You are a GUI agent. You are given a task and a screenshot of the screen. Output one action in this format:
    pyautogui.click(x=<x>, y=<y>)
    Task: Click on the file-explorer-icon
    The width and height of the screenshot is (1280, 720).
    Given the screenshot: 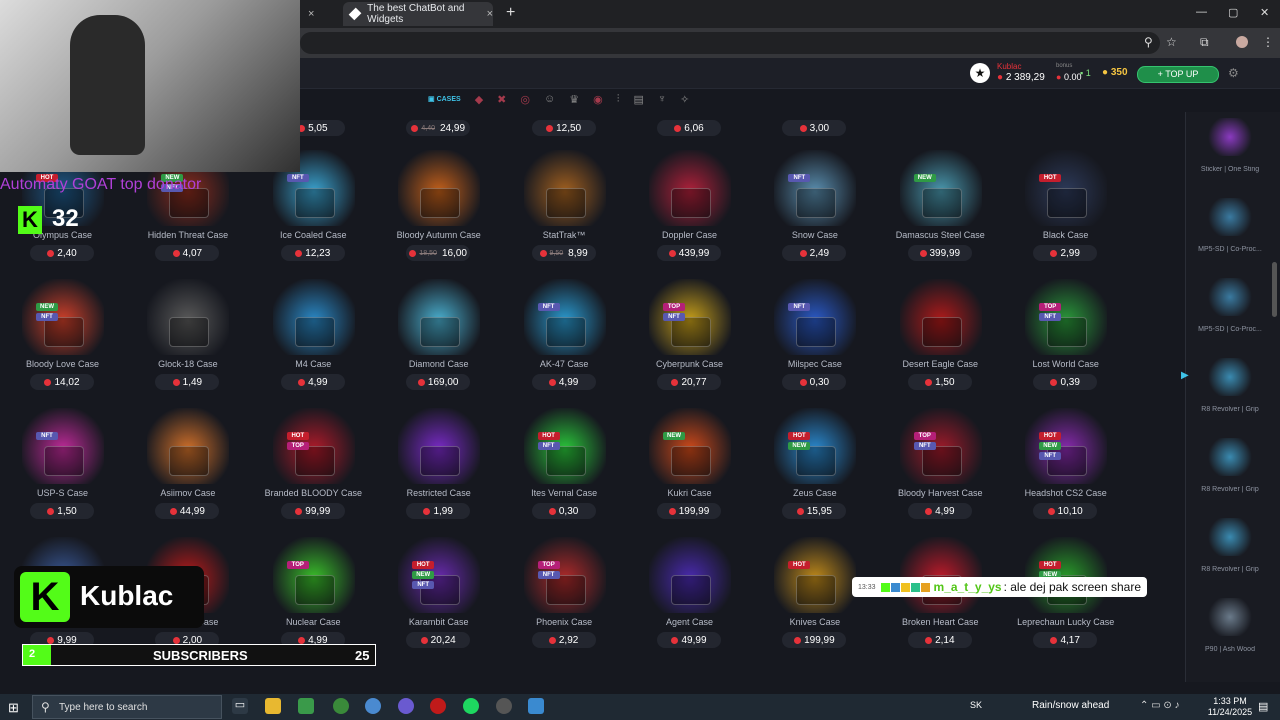 What is the action you would take?
    pyautogui.click(x=273, y=706)
    